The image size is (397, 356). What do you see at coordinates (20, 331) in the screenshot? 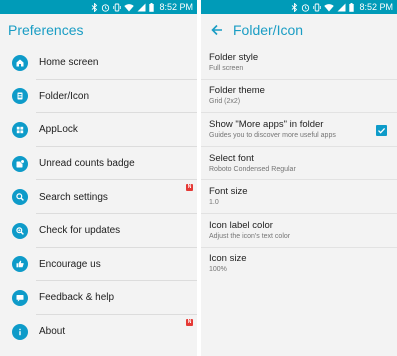
I see `info-icon` at bounding box center [20, 331].